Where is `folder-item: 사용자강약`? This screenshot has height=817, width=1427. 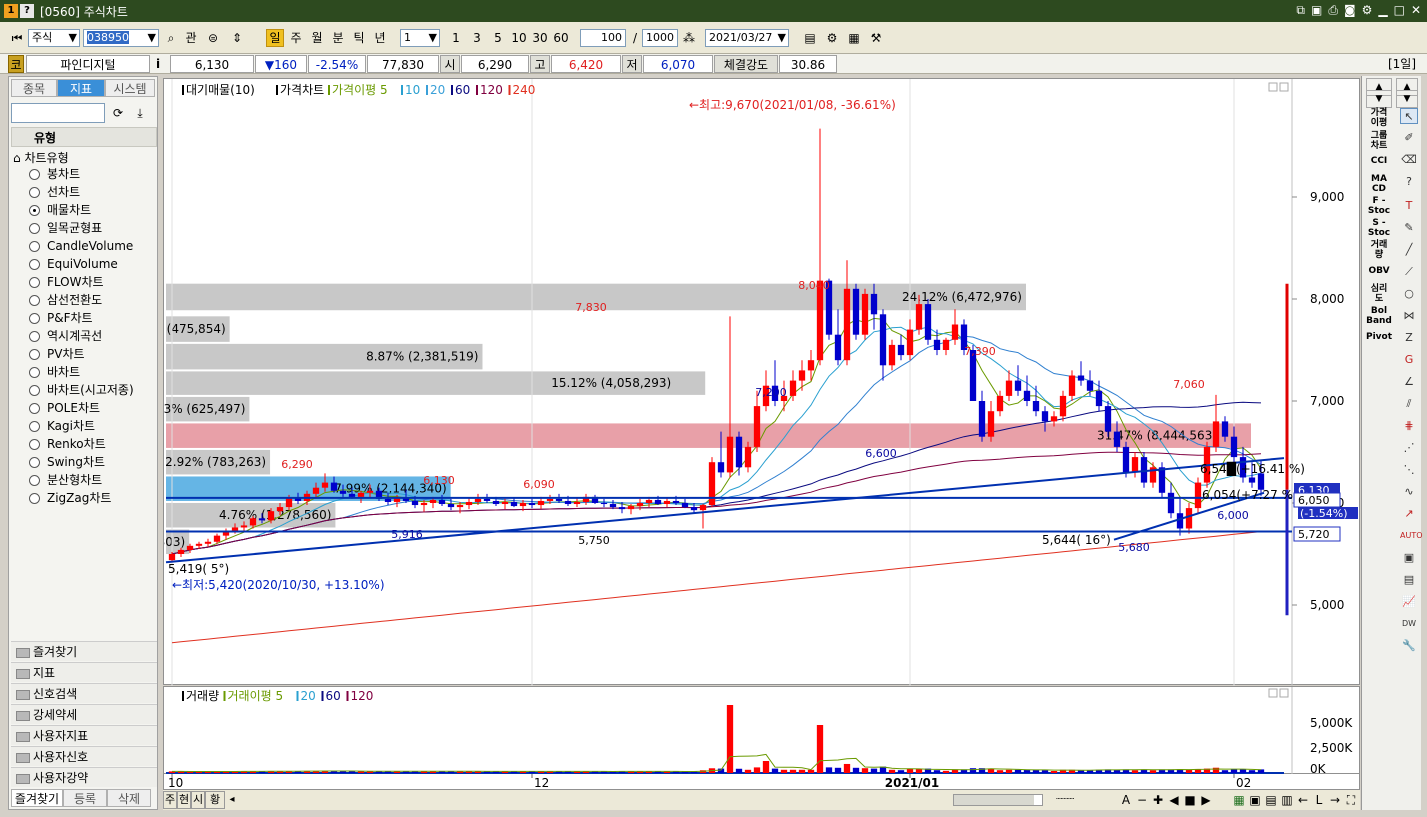 folder-item: 사용자강약 is located at coordinates (84, 777).